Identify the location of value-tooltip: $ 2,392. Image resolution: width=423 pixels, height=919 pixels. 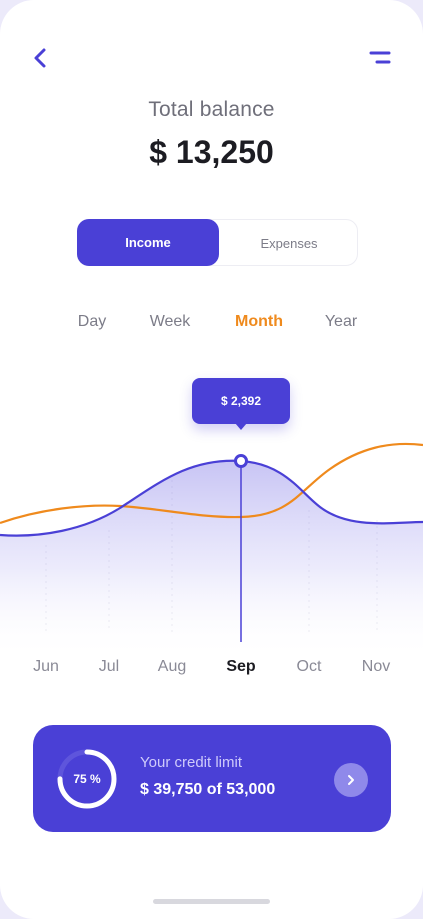
(241, 404).